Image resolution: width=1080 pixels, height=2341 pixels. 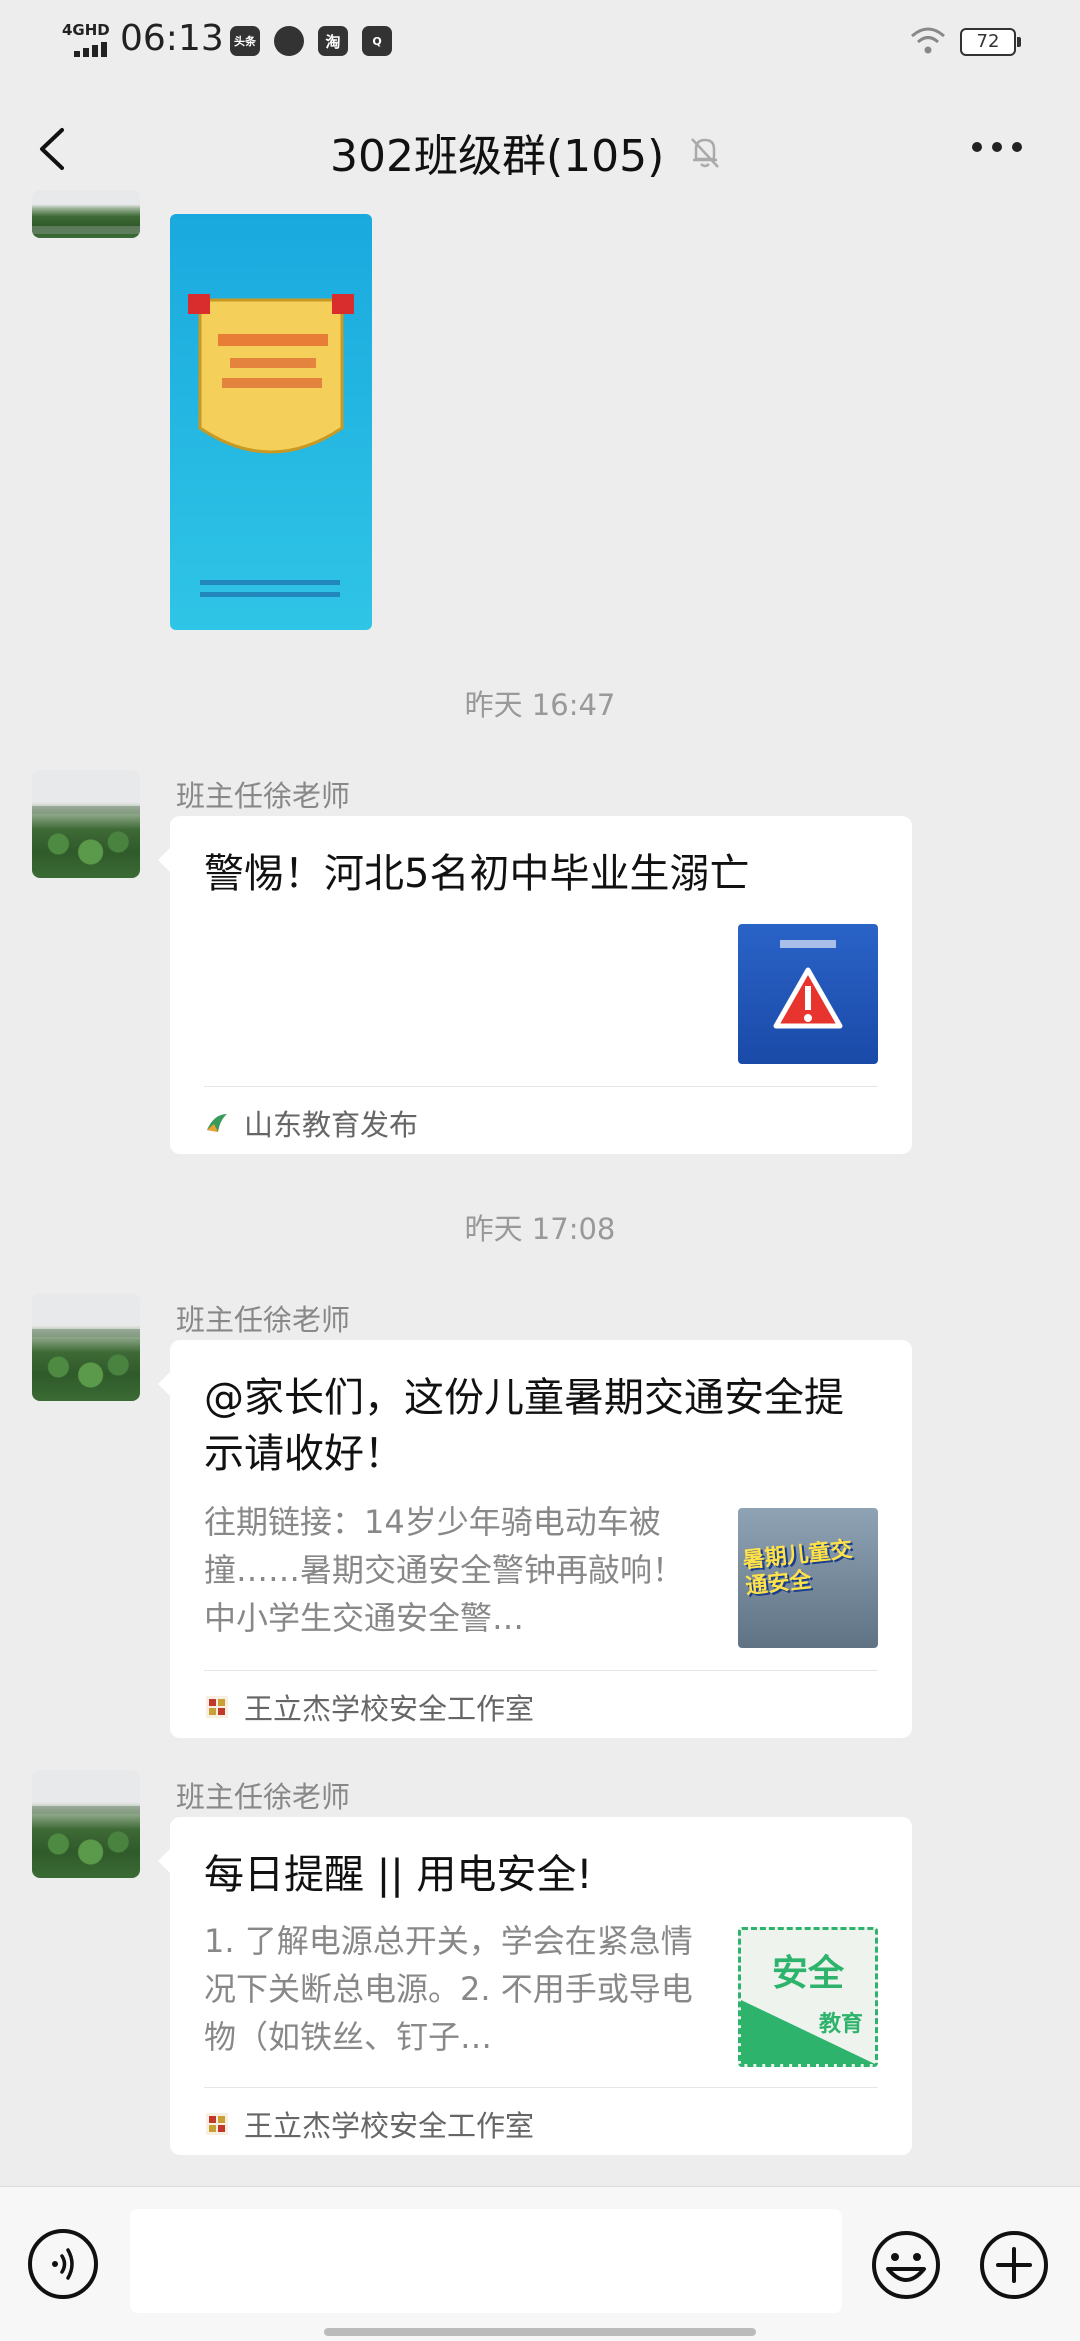 What do you see at coordinates (497, 156) in the screenshot?
I see `chat-title: 302班级群(105)` at bounding box center [497, 156].